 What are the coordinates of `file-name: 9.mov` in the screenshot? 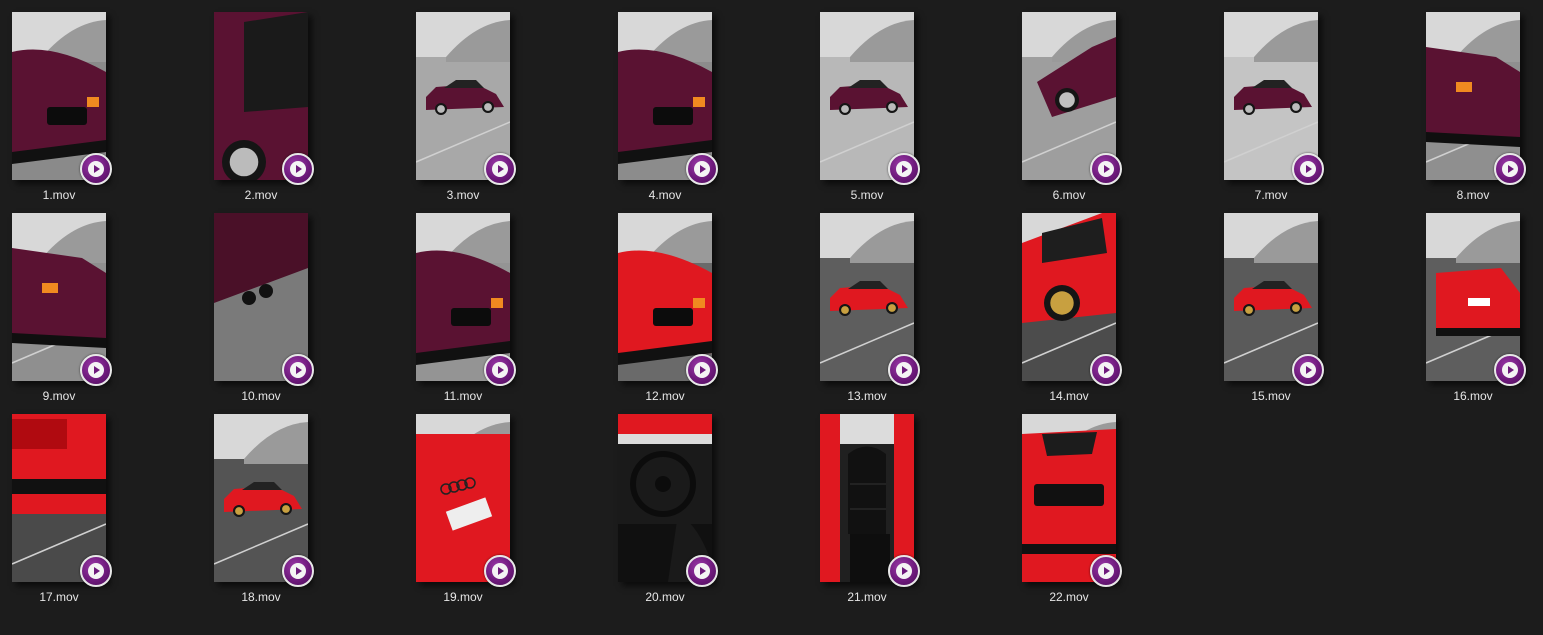 It's located at (59, 396).